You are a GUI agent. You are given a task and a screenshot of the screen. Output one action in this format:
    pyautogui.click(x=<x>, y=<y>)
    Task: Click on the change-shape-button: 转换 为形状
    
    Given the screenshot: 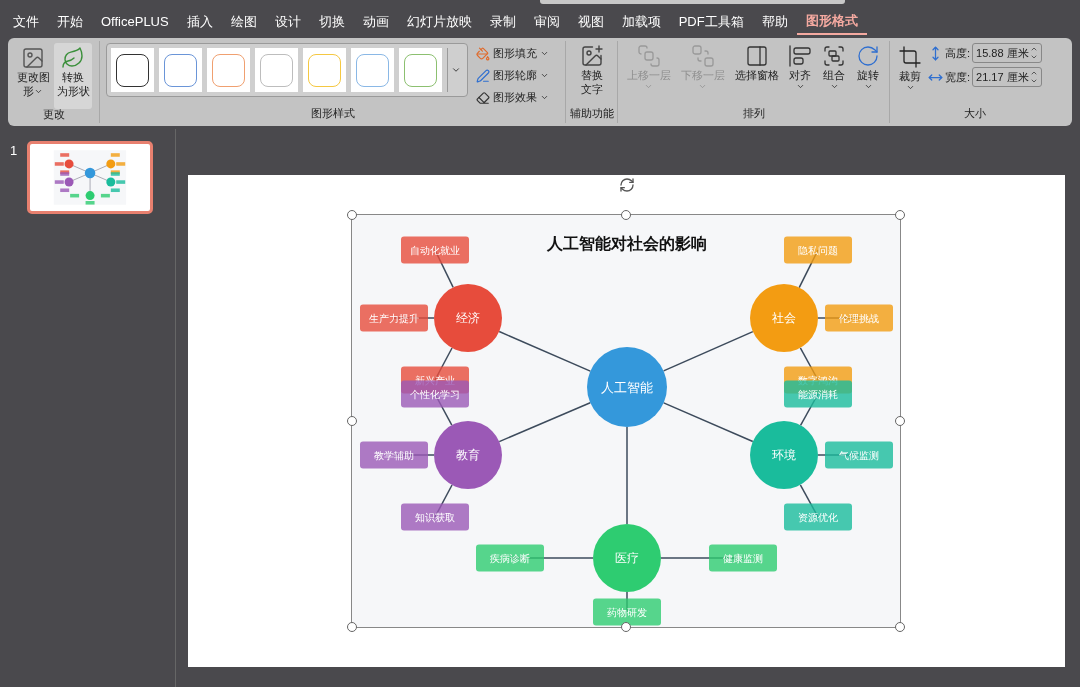 What is the action you would take?
    pyautogui.click(x=73, y=76)
    